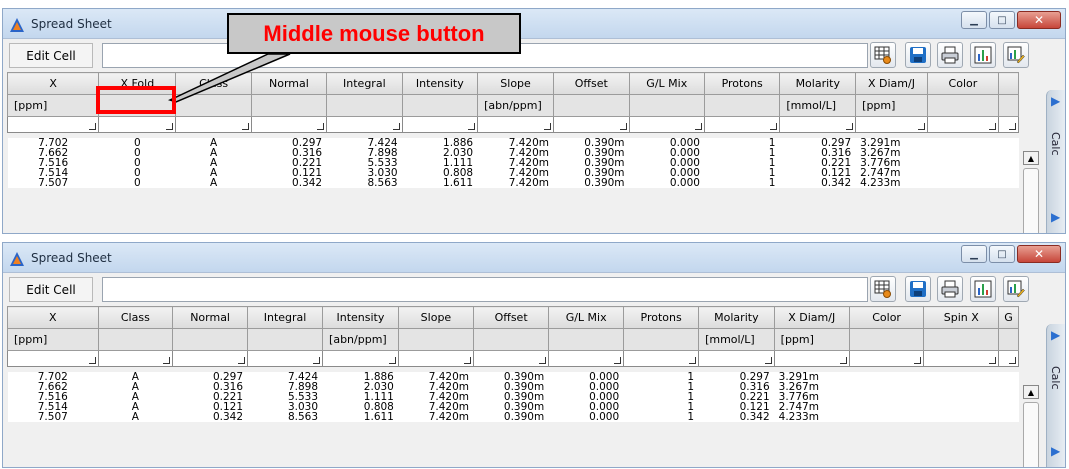  I want to click on annotation-callout: Middle mouse button, so click(374, 33).